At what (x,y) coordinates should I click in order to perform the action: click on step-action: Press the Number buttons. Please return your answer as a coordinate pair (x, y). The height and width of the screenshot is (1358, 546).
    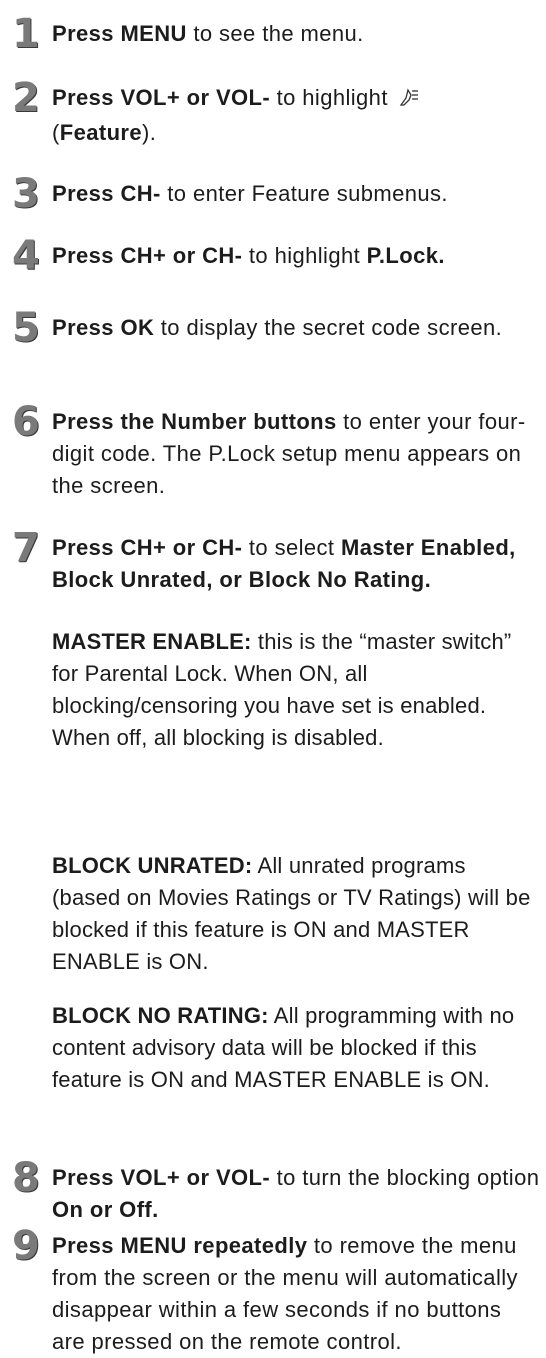
    Looking at the image, I should click on (194, 421).